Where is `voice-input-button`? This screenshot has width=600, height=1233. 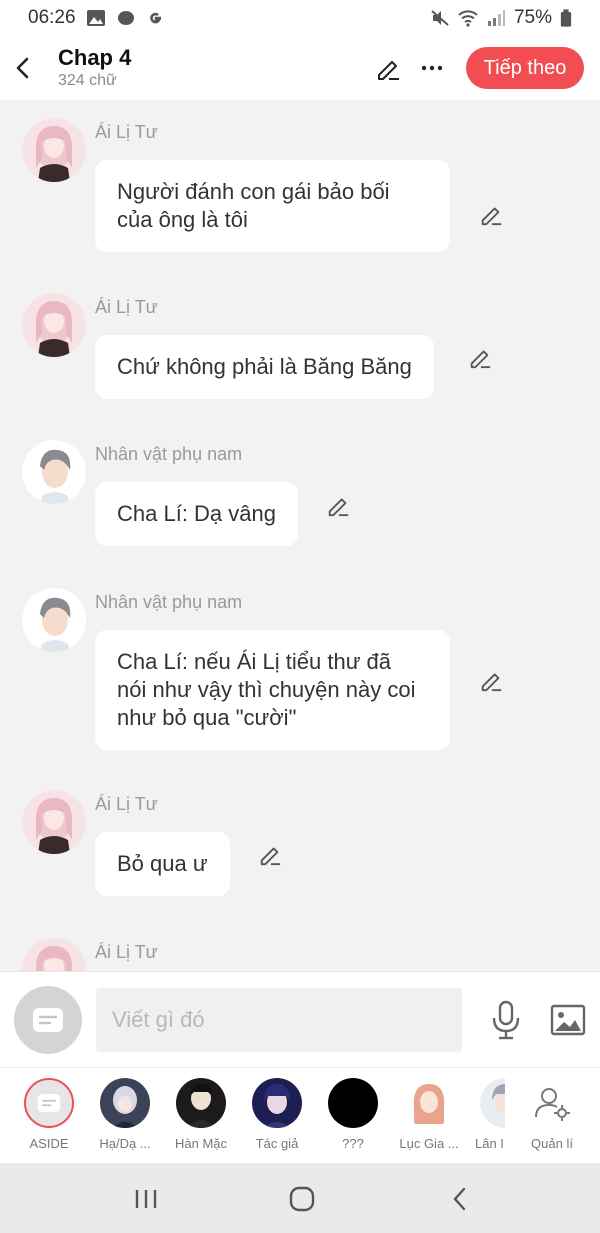 voice-input-button is located at coordinates (506, 1020).